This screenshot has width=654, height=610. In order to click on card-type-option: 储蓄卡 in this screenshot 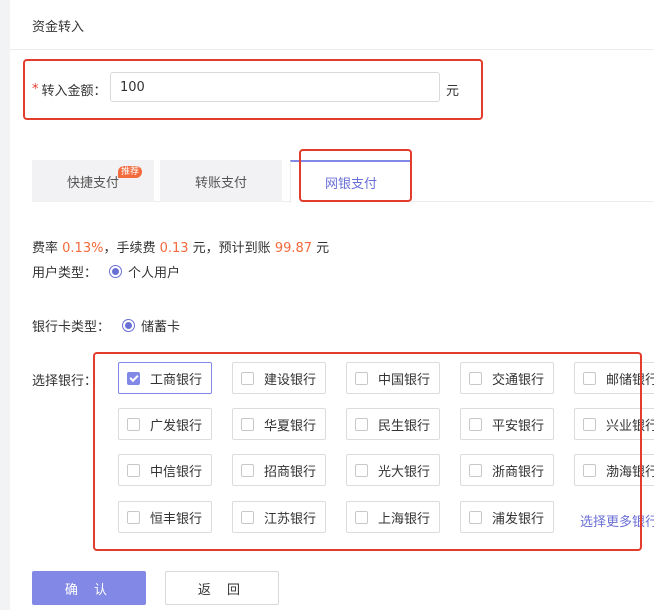, I will do `click(160, 325)`.